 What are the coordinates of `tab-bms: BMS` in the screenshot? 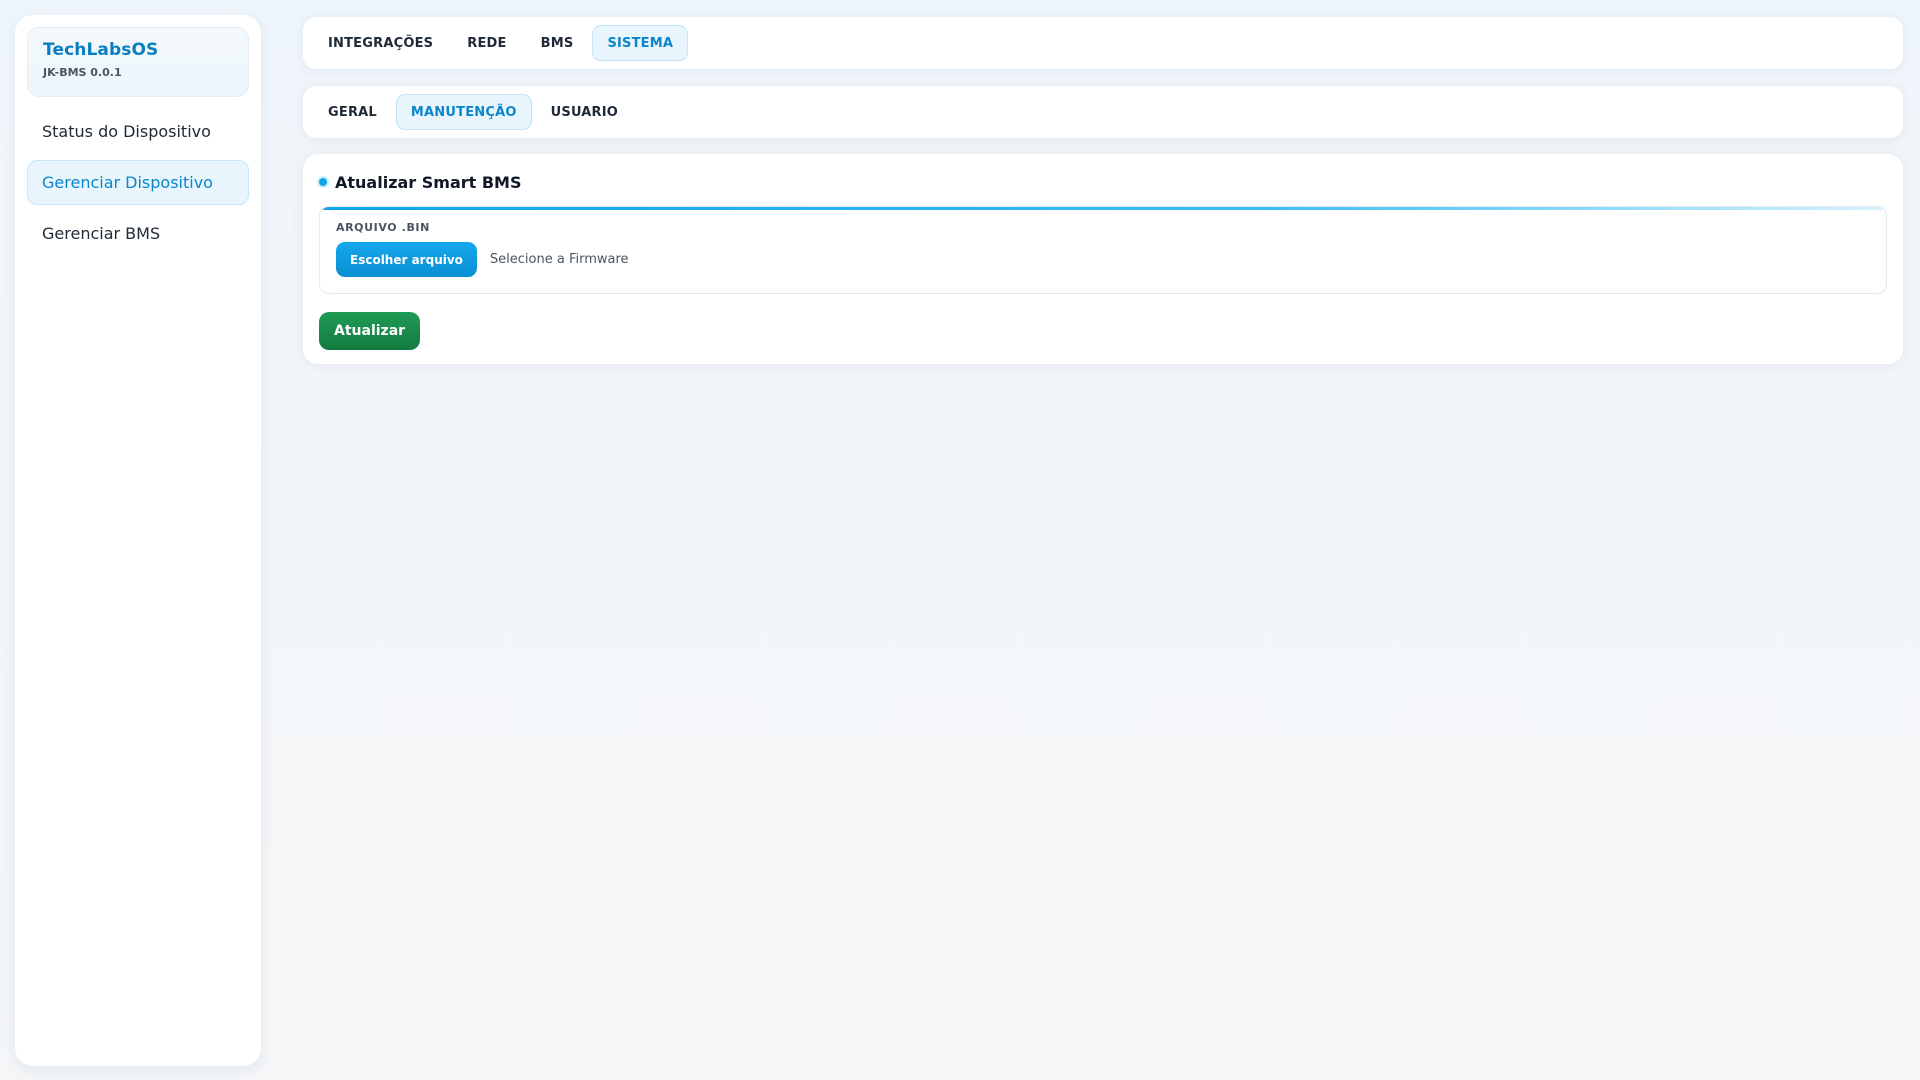 It's located at (557, 43).